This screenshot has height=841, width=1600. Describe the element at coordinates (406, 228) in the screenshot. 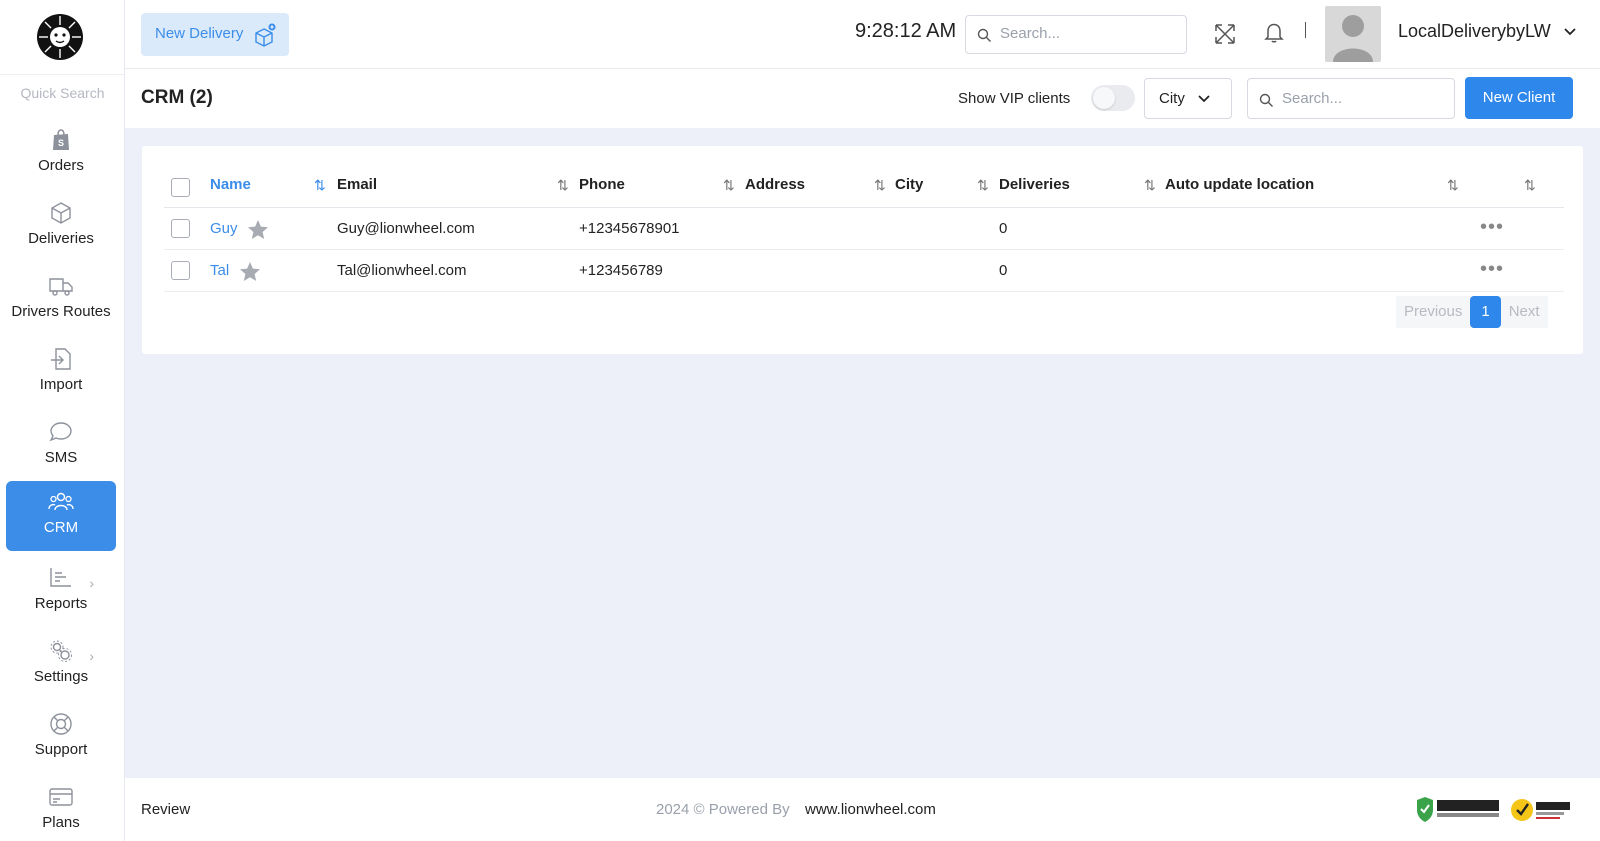

I see `client-email: Guy@lionwheel.com` at that location.